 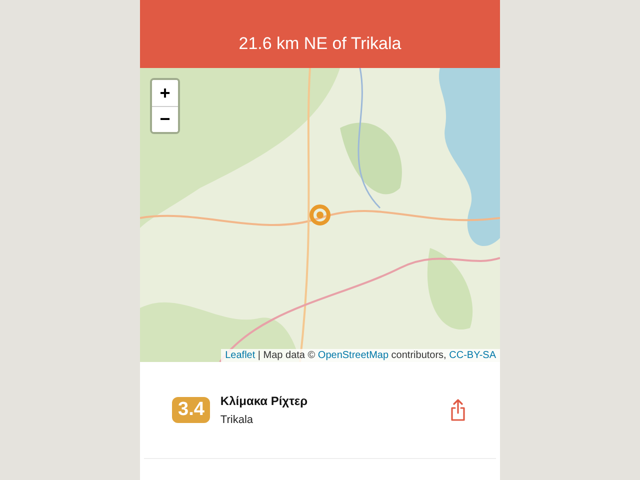 I want to click on scale-label: Κλίμακα Ρίχτερ, so click(x=264, y=401).